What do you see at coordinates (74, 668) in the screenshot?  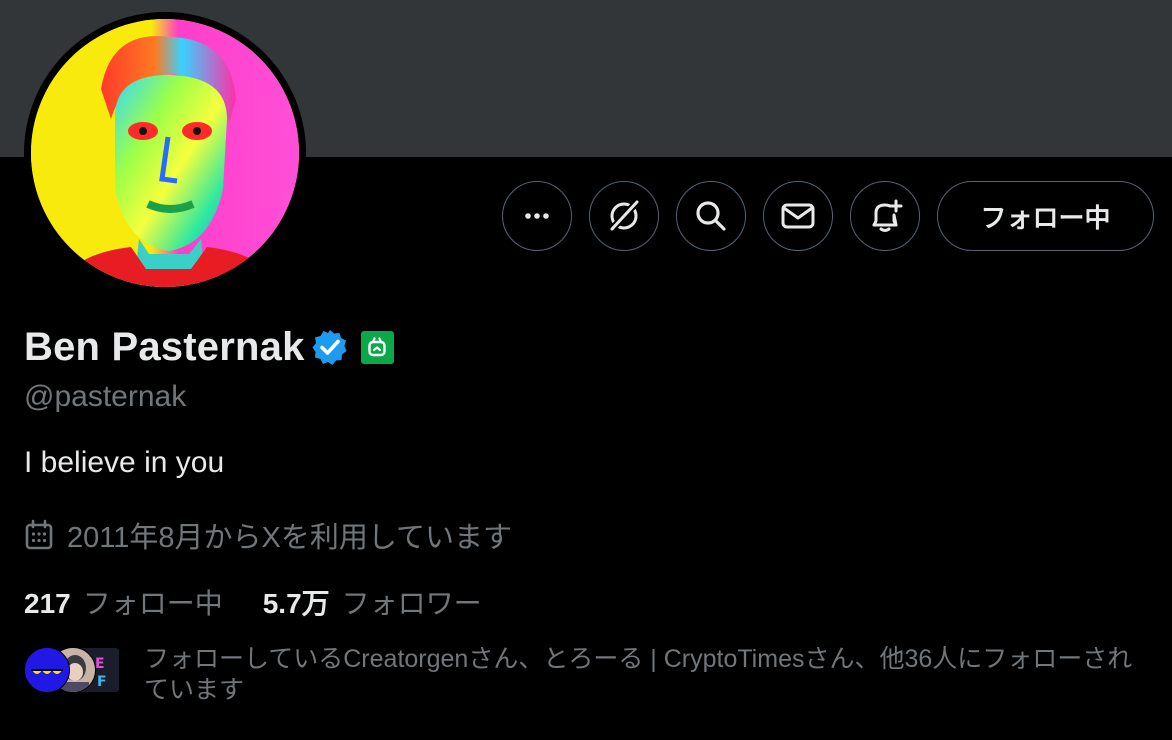 I see `mutual-avatars: E F` at bounding box center [74, 668].